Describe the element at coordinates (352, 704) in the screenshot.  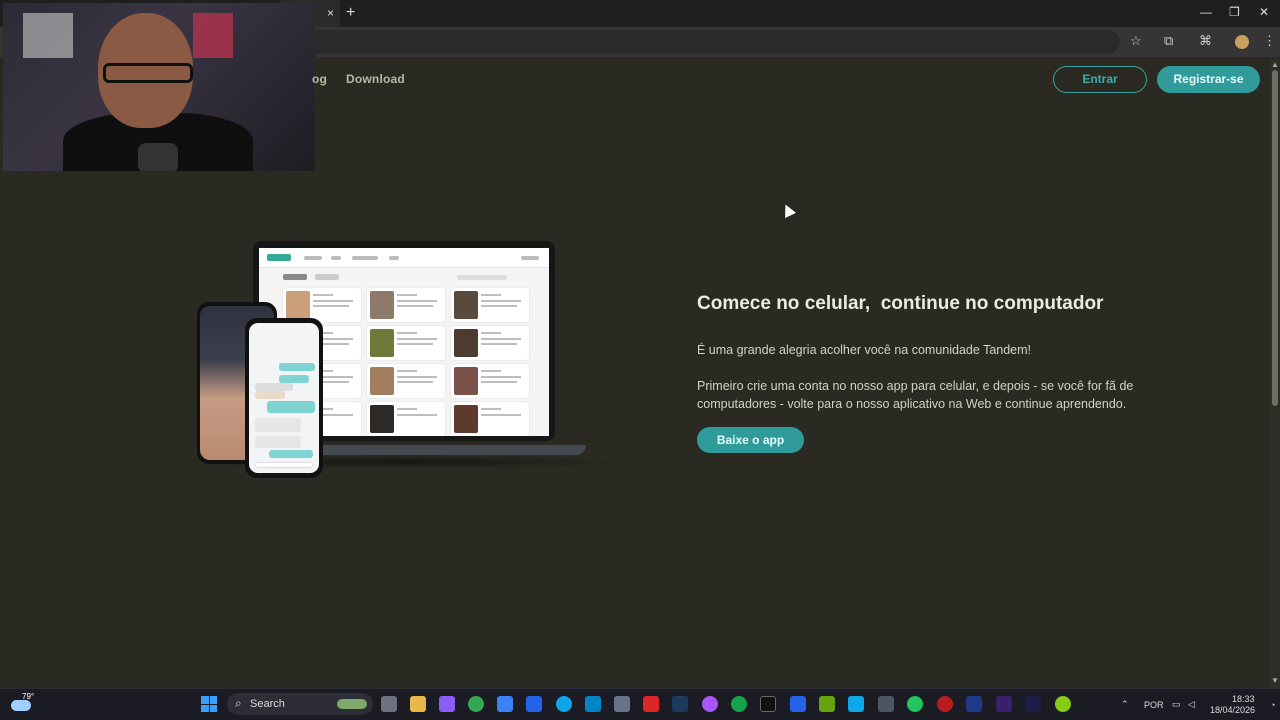
I see `search-highlight-image` at that location.